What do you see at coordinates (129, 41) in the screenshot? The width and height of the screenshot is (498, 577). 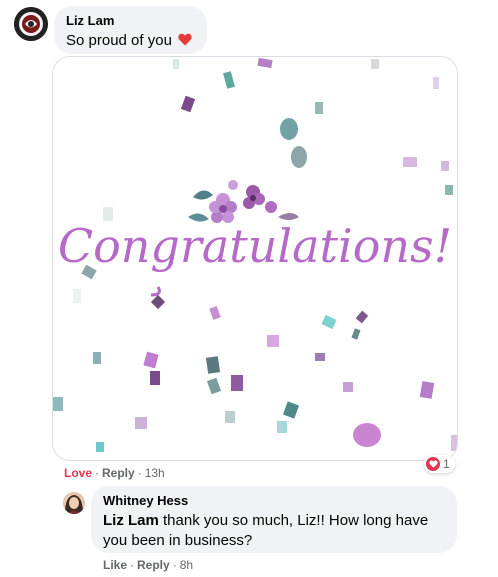 I see `comment-text: So proud of you` at bounding box center [129, 41].